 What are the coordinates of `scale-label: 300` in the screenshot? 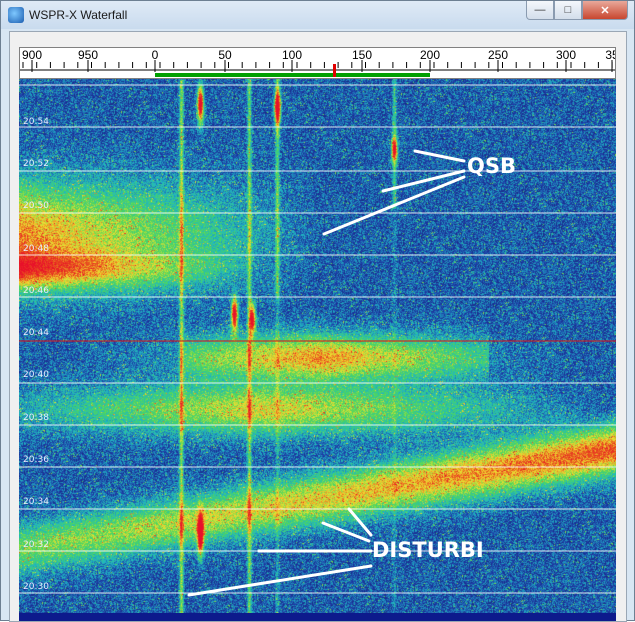 It's located at (566, 55).